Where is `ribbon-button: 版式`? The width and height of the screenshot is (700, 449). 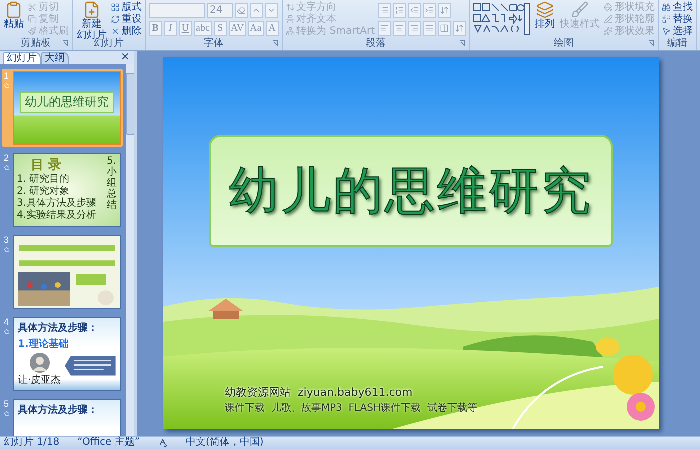 ribbon-button: 版式 is located at coordinates (126, 7).